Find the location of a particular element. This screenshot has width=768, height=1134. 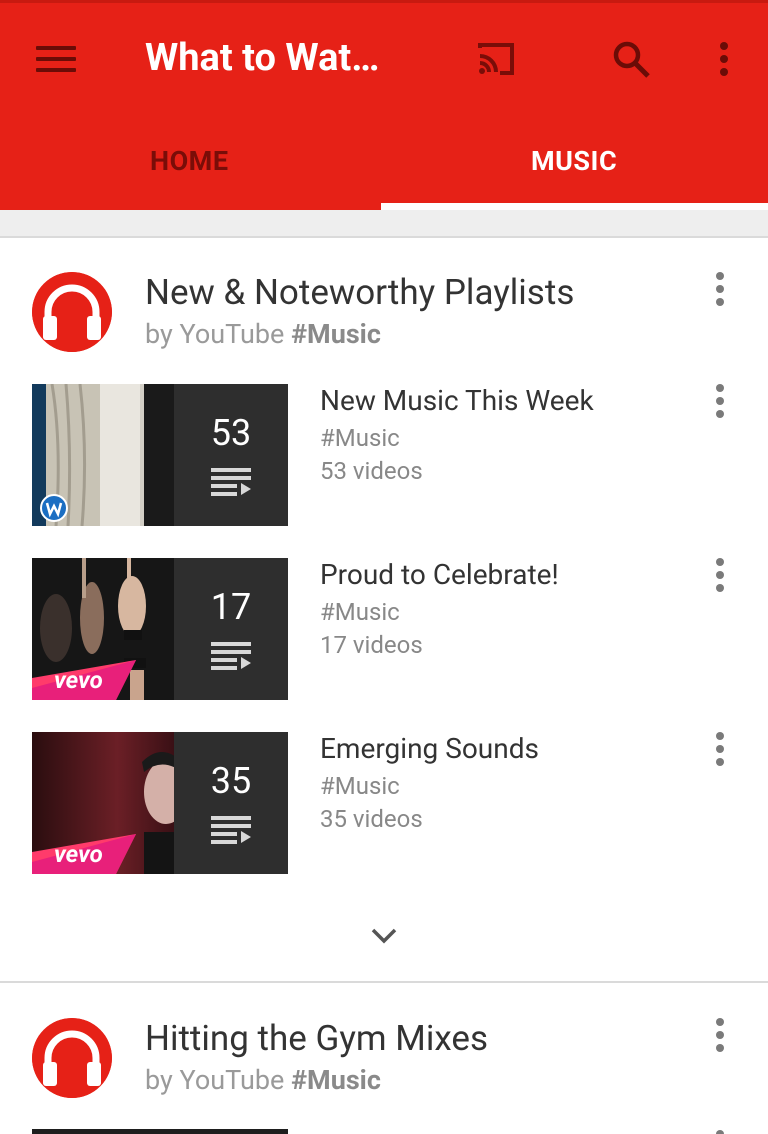

selected-tab-indicator is located at coordinates (574, 206).